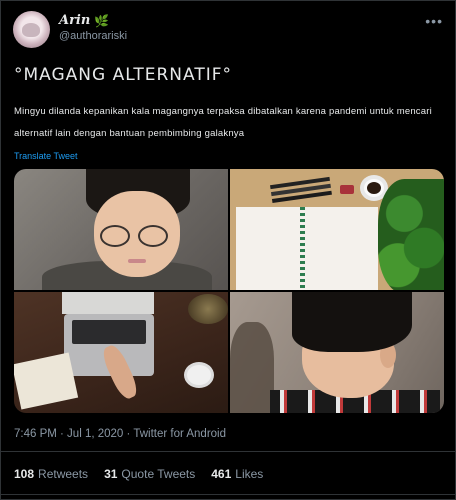 This screenshot has width=456, height=500. What do you see at coordinates (158, 474) in the screenshot?
I see `quote-tweets-label: Quote Tweets` at bounding box center [158, 474].